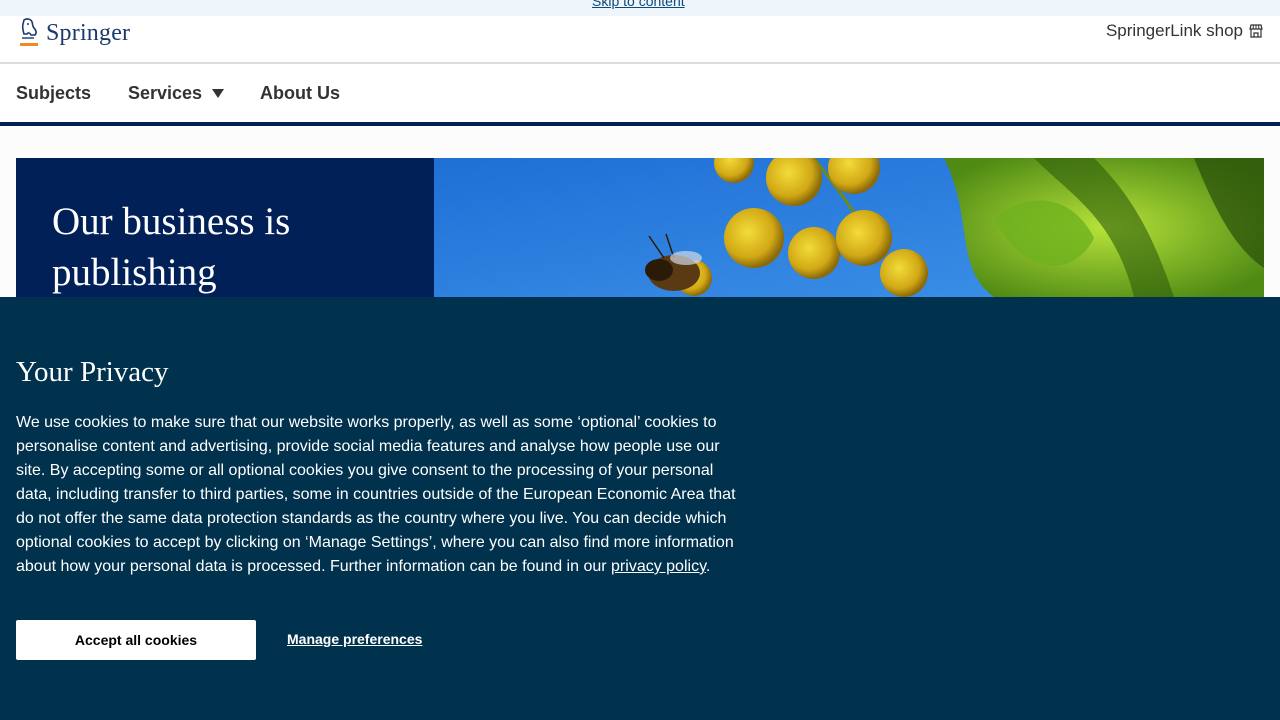 This screenshot has height=720, width=1280. Describe the element at coordinates (165, 93) in the screenshot. I see `nav-item-services-label: Services` at that location.